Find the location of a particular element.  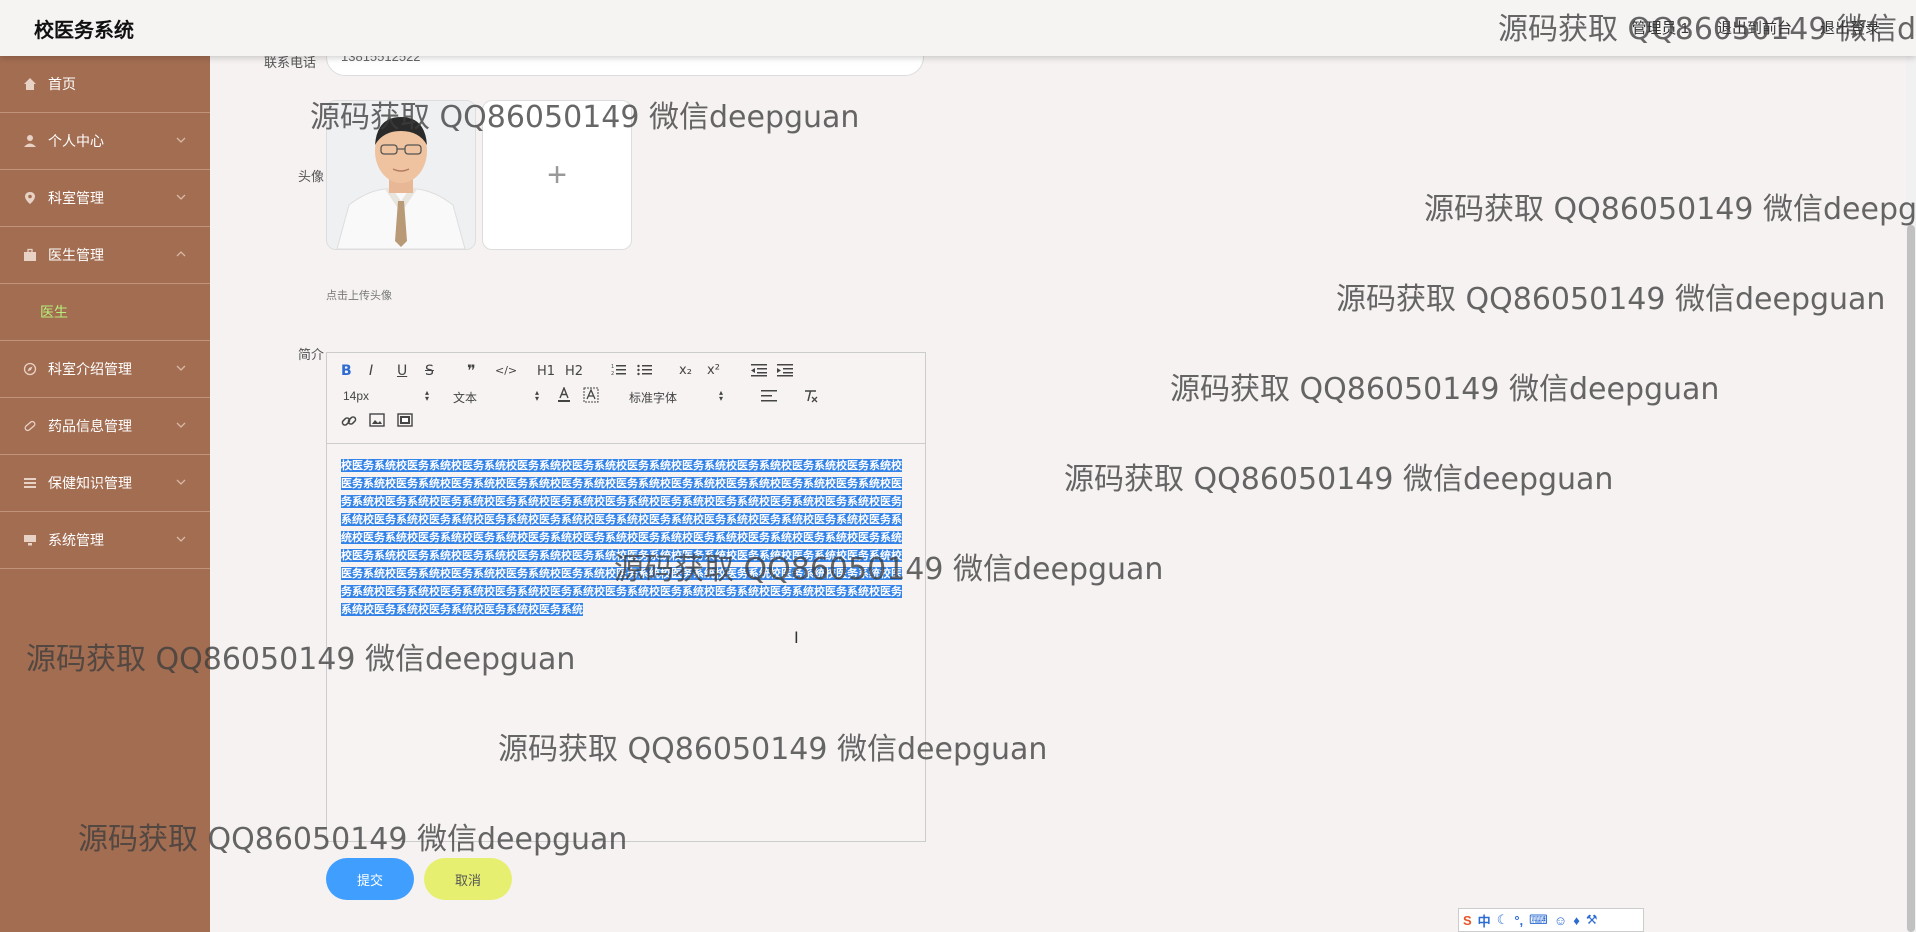

user-icon: ☺ is located at coordinates (1560, 920).